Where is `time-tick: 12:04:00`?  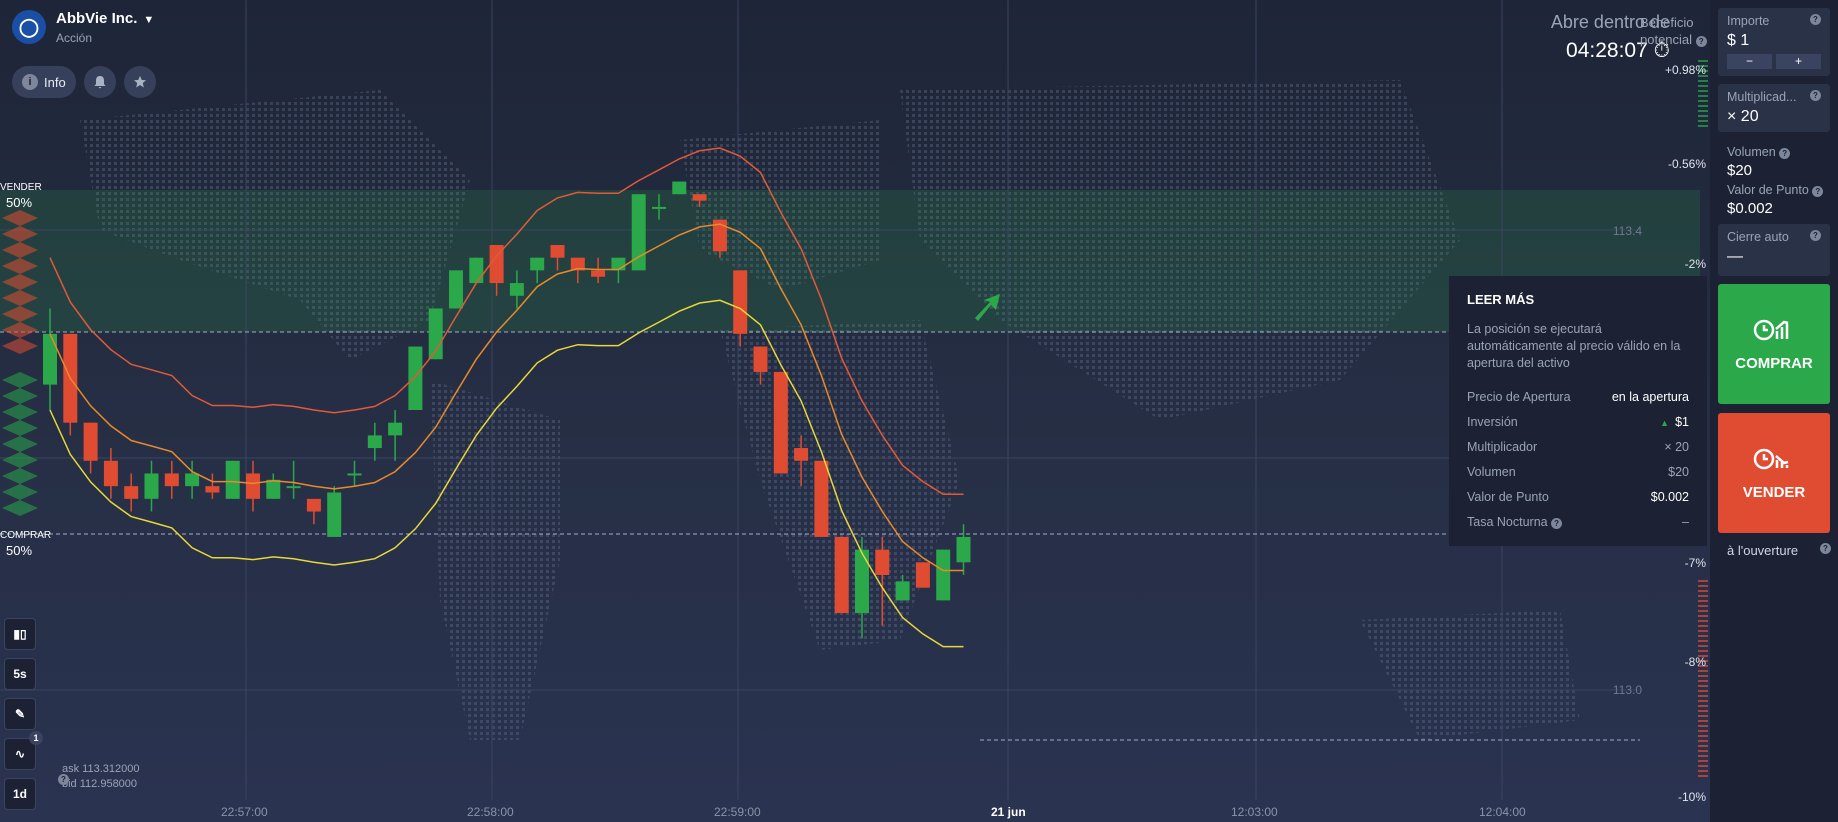 time-tick: 12:04:00 is located at coordinates (1502, 812).